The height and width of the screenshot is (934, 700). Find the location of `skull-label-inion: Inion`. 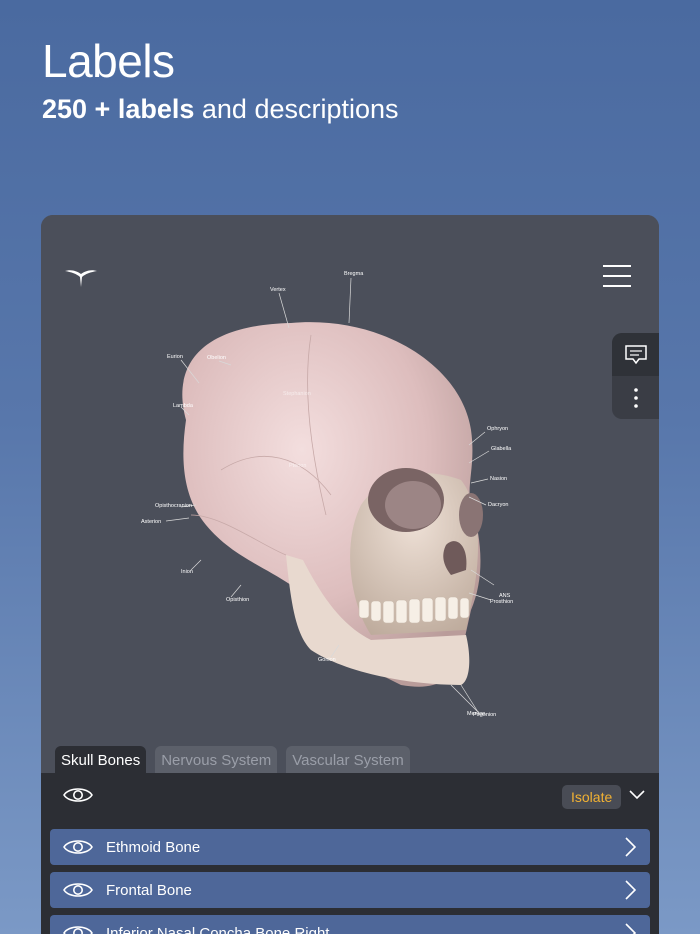

skull-label-inion: Inion is located at coordinates (187, 572).